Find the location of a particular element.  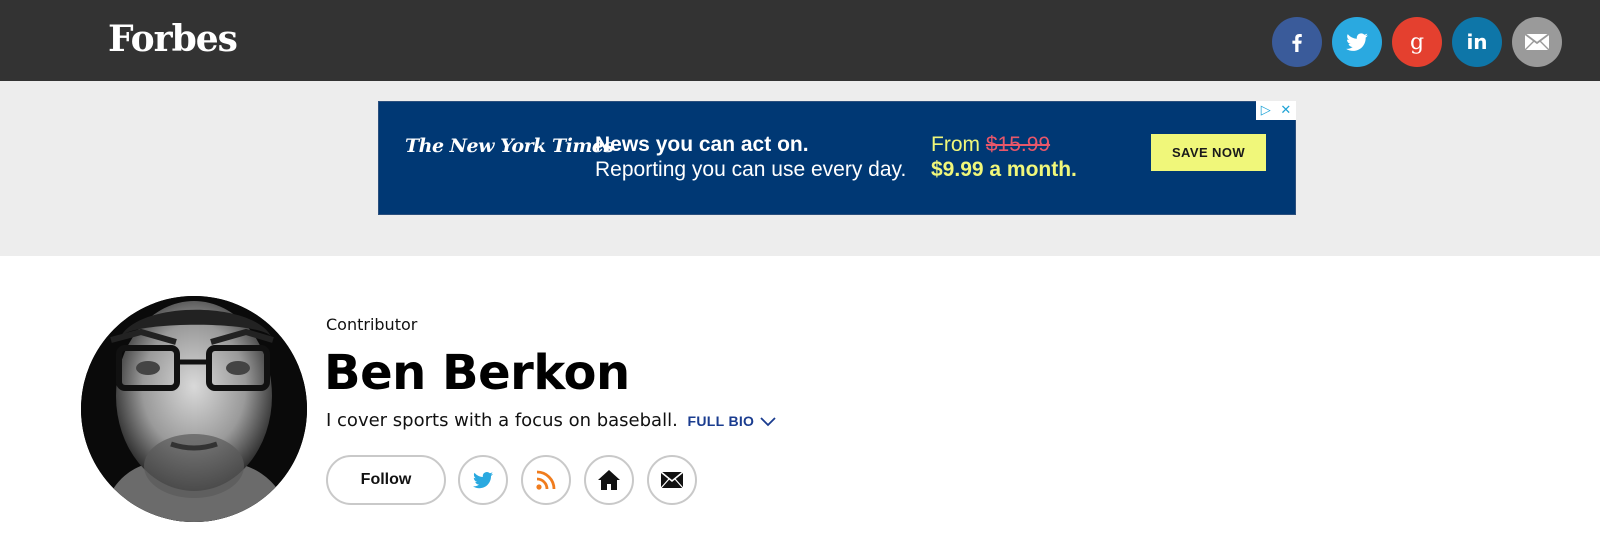

author-home-button is located at coordinates (609, 480).